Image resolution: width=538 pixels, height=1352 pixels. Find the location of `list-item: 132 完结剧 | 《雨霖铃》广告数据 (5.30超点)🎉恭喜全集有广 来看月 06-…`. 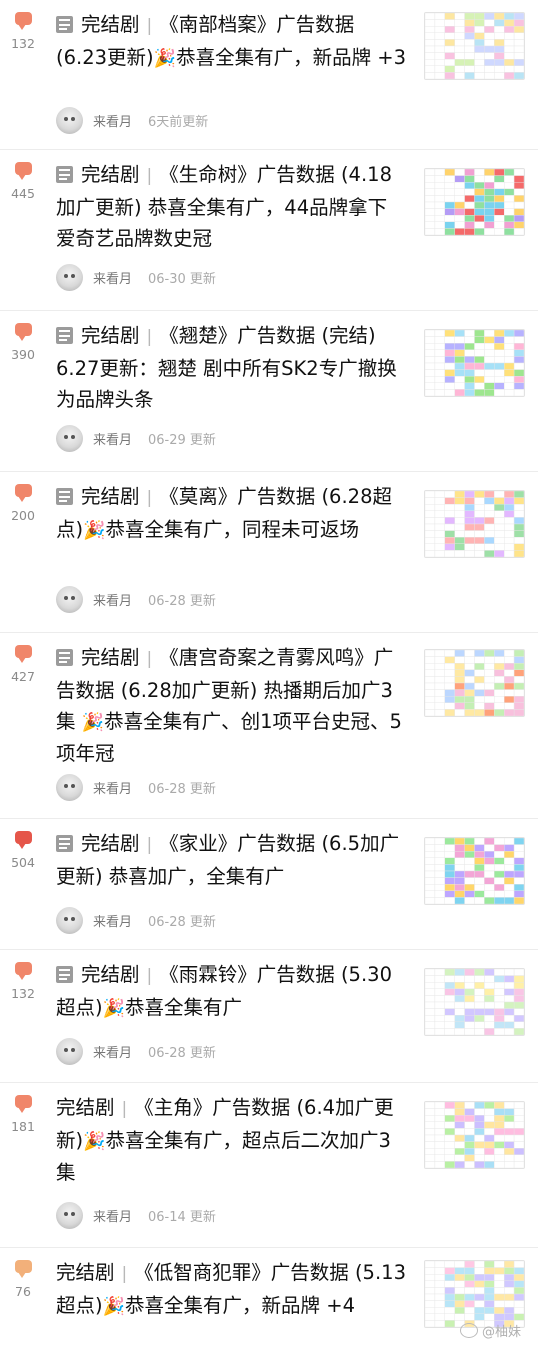

list-item: 132 完结剧 | 《雨霖铃》广告数据 (5.30超点)🎉恭喜全集有广 来看月 06-… is located at coordinates (269, 1016).